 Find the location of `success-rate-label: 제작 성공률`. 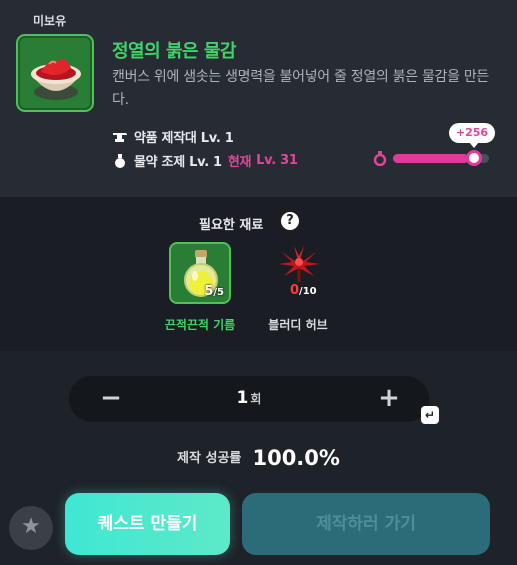

success-rate-label: 제작 성공률 is located at coordinates (209, 458).